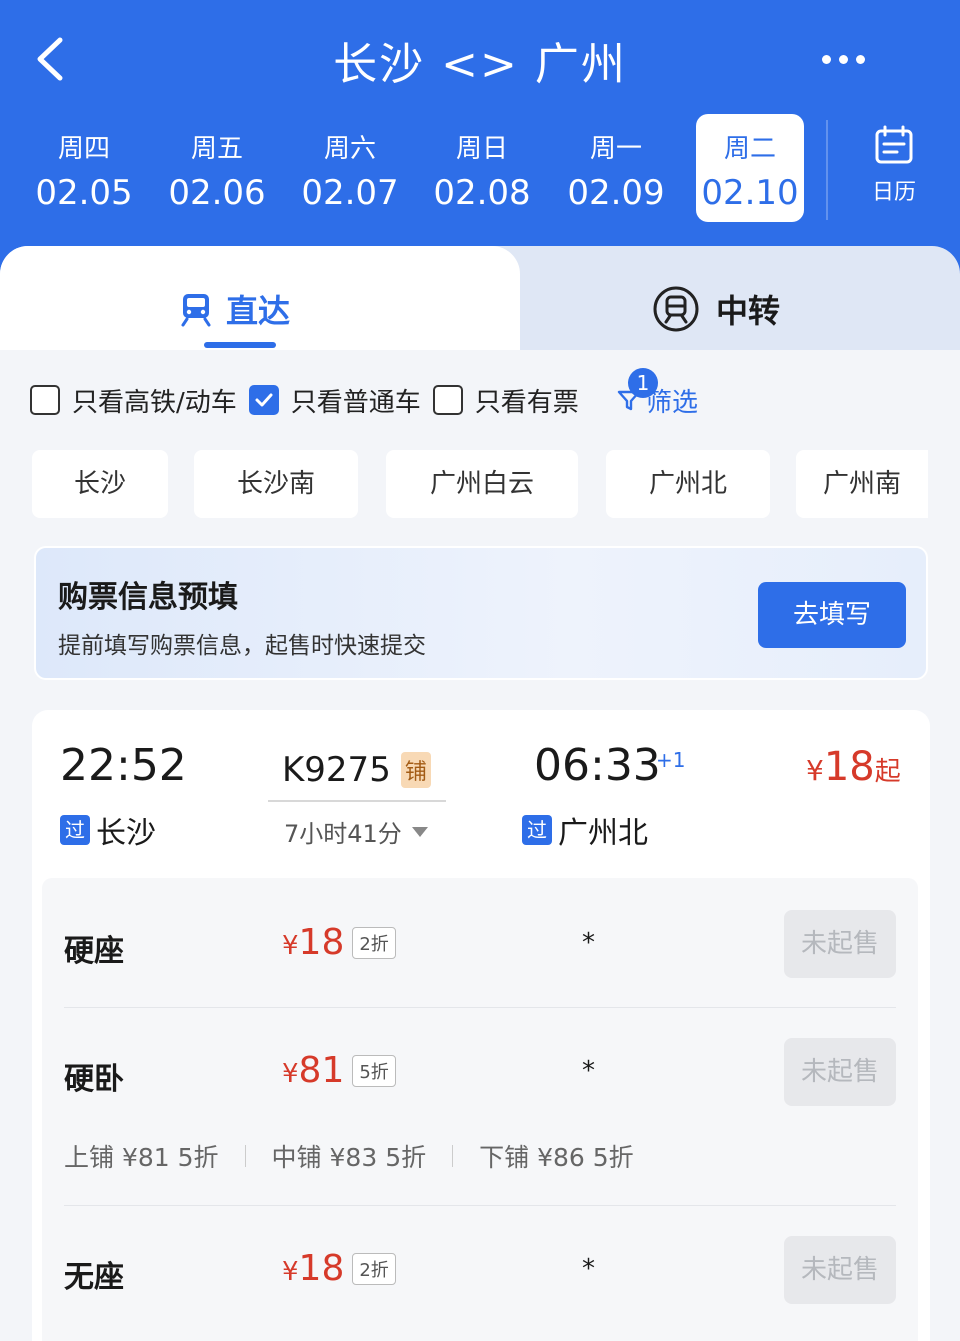  Describe the element at coordinates (350, 193) in the screenshot. I see `date-value: 02.07` at that location.